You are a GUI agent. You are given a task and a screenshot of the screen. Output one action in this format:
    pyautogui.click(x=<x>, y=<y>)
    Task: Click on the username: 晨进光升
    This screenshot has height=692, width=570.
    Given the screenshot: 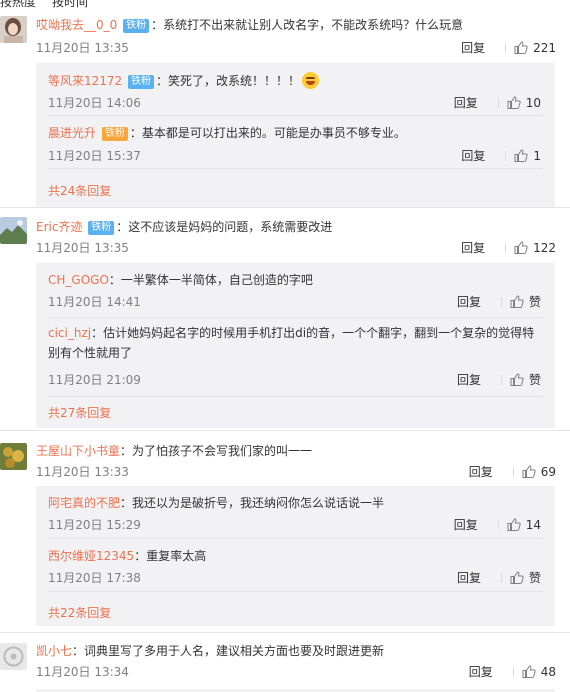 What is the action you would take?
    pyautogui.click(x=72, y=133)
    